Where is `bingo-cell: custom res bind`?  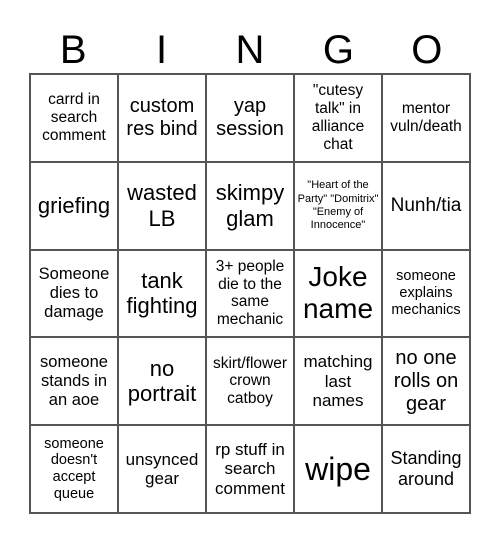 bingo-cell: custom res bind is located at coordinates (162, 118).